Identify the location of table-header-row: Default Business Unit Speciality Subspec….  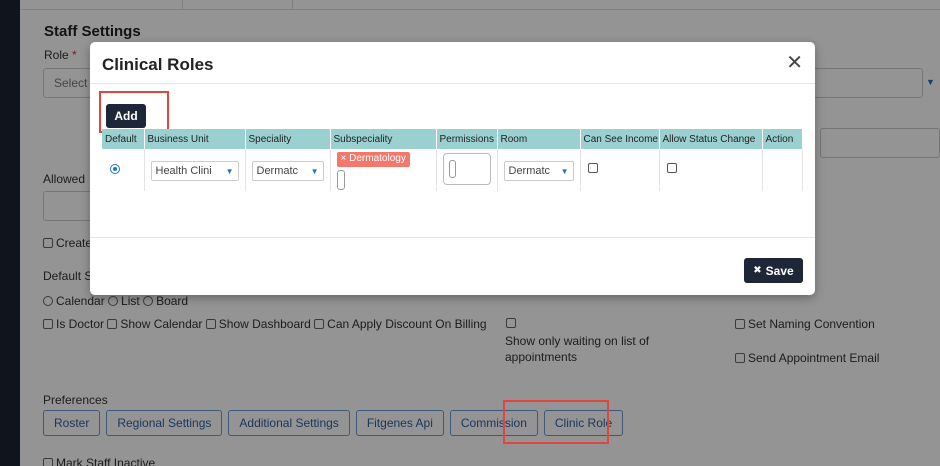
(452, 139).